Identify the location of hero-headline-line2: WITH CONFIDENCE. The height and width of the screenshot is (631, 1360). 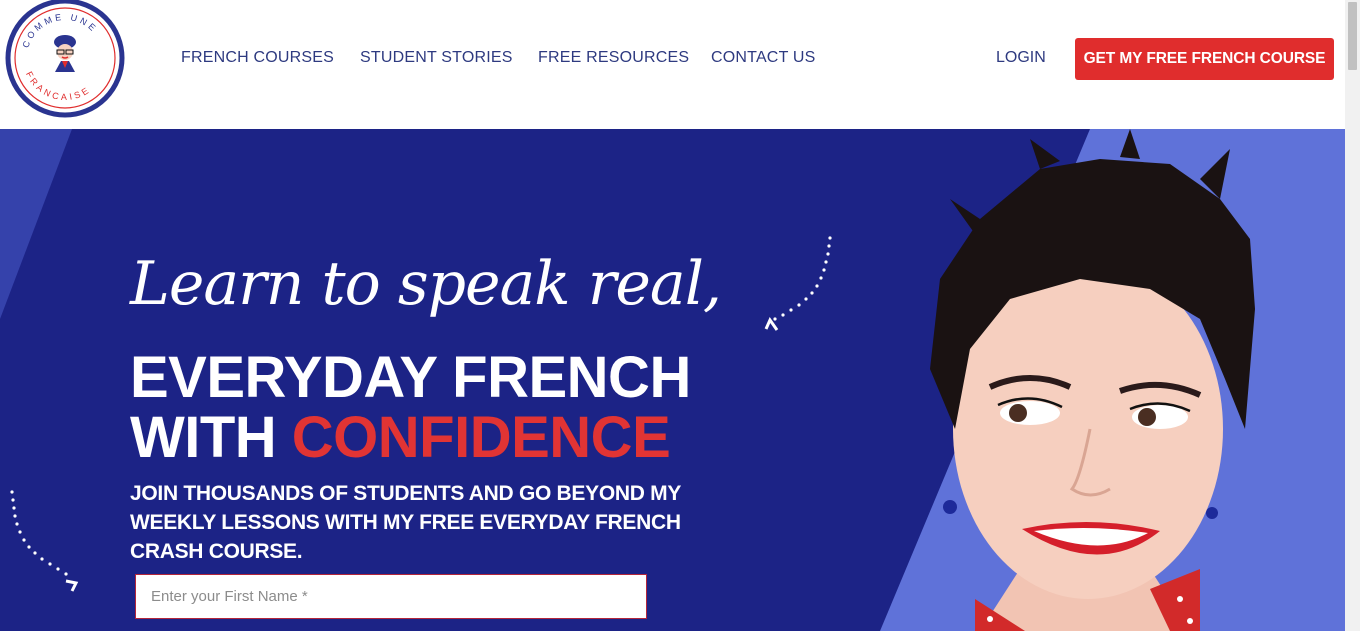
(400, 438).